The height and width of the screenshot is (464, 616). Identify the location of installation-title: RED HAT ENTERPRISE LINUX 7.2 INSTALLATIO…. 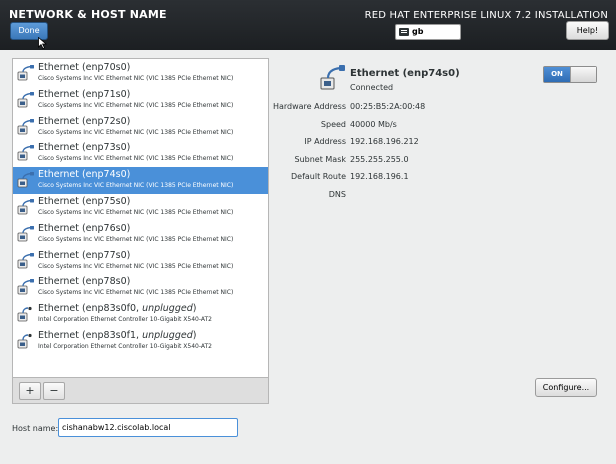
(486, 15).